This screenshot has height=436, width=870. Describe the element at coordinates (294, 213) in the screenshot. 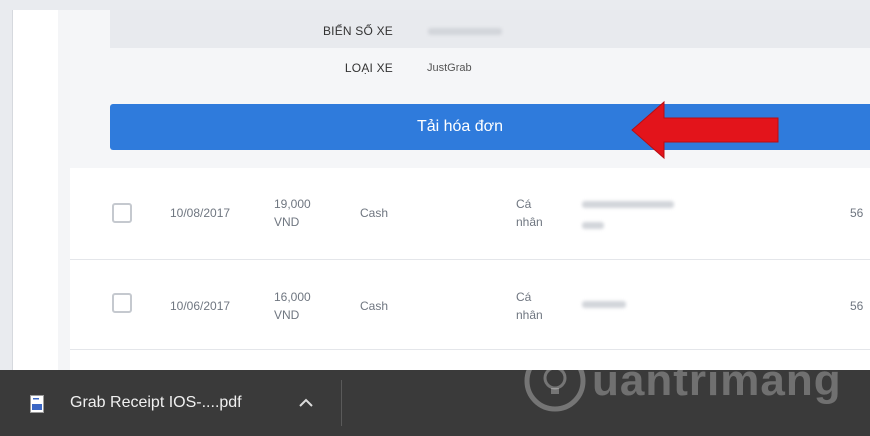

I see `trip-amount: 19,000 VND` at that location.